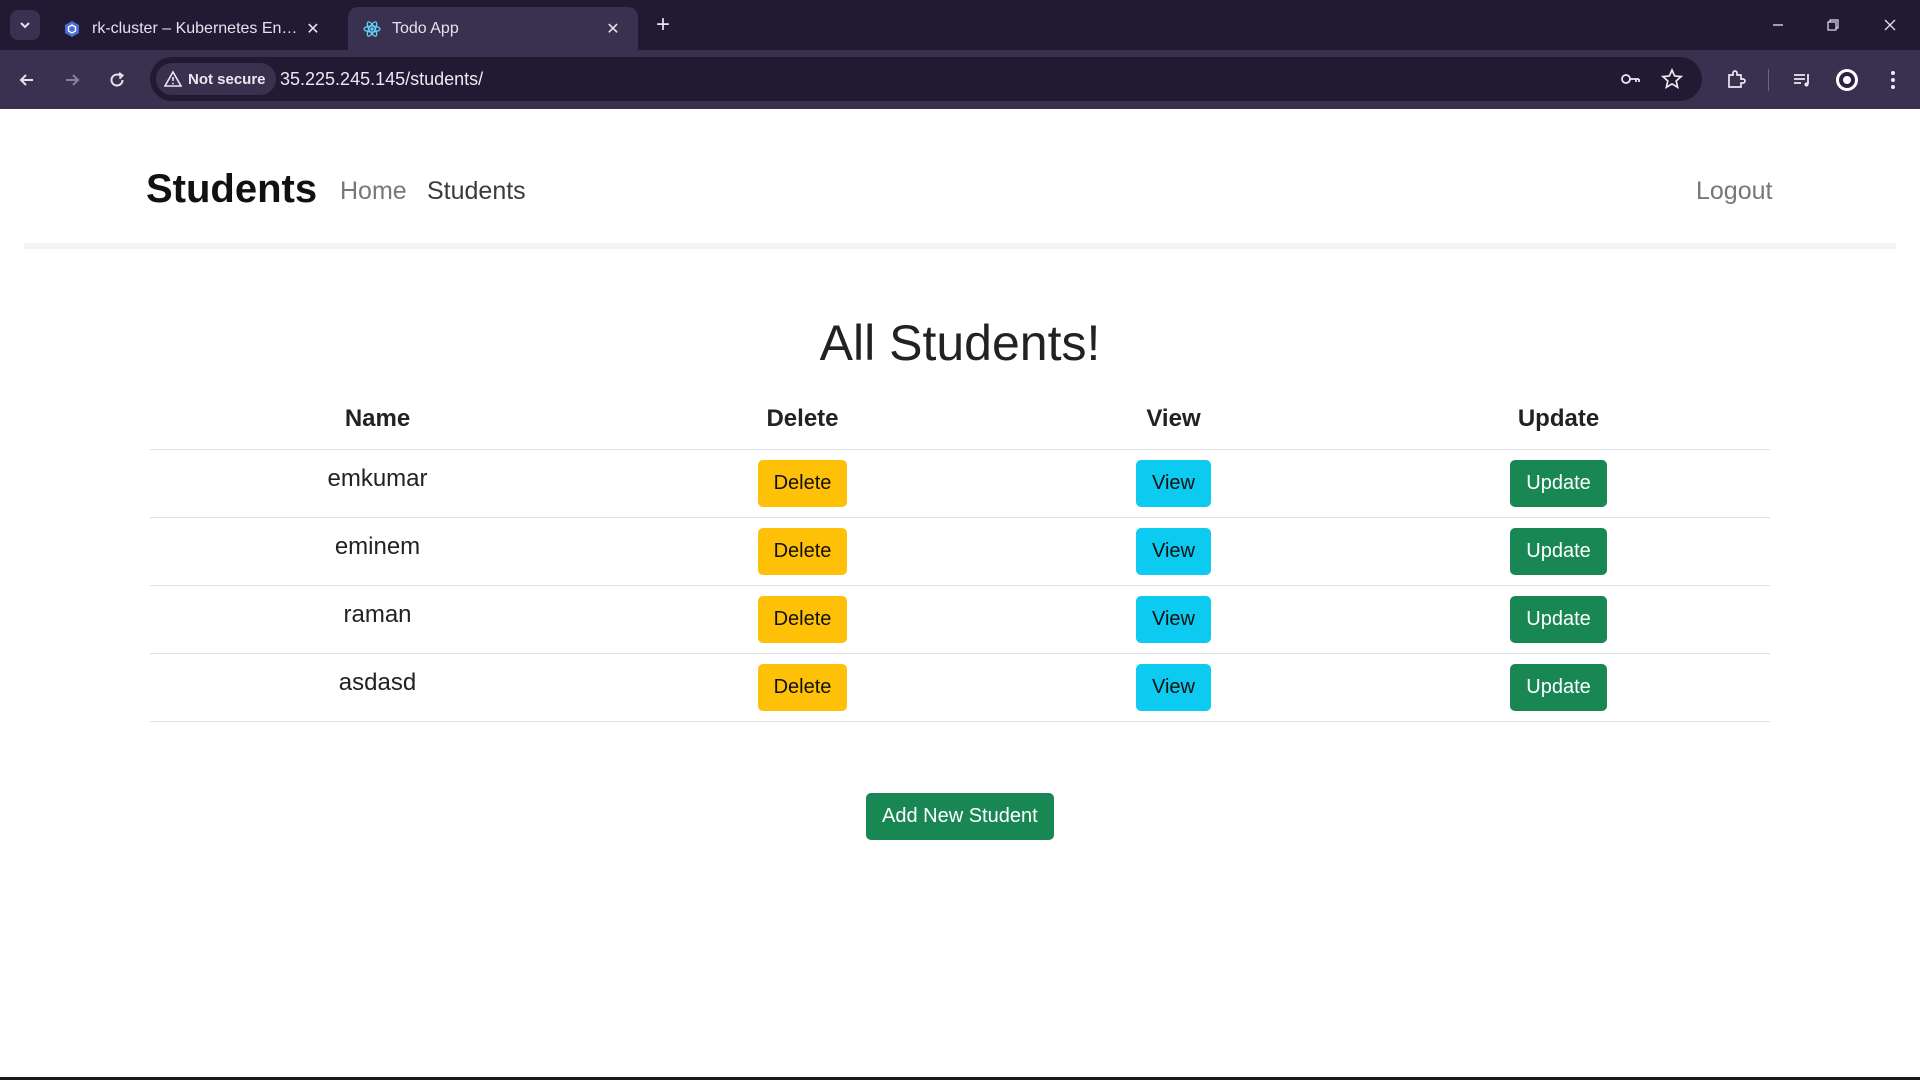 Image resolution: width=1920 pixels, height=1080 pixels. I want to click on arrow-left-icon, so click(26, 80).